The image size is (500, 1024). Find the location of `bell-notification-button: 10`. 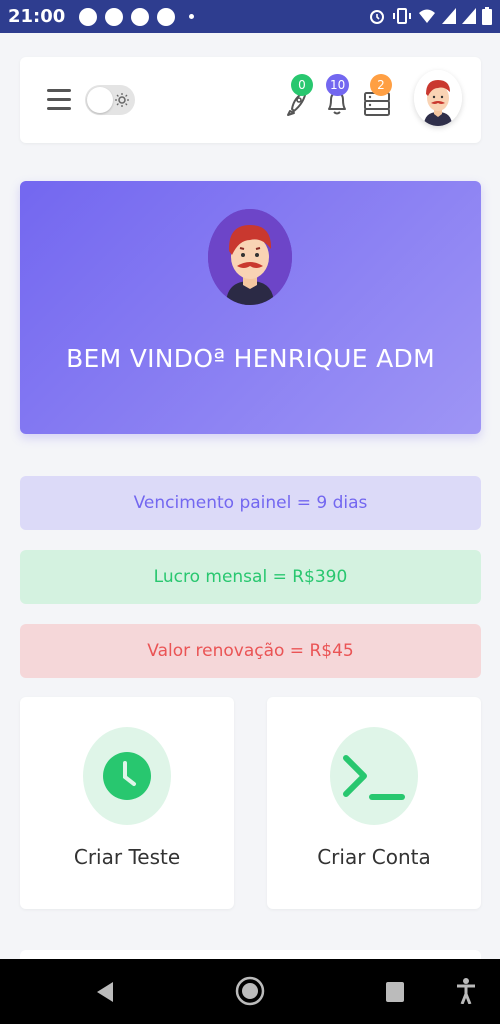

bell-notification-button: 10 is located at coordinates (338, 95).